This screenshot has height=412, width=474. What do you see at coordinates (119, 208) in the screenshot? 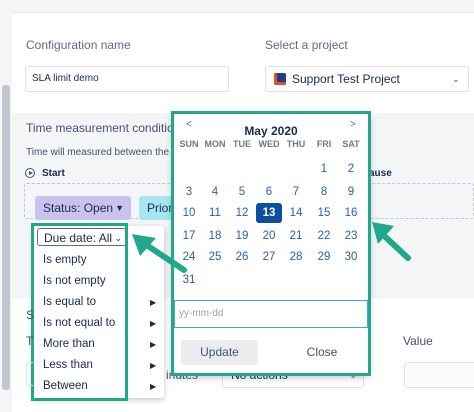
I see `chevron-down-icon: ▼` at bounding box center [119, 208].